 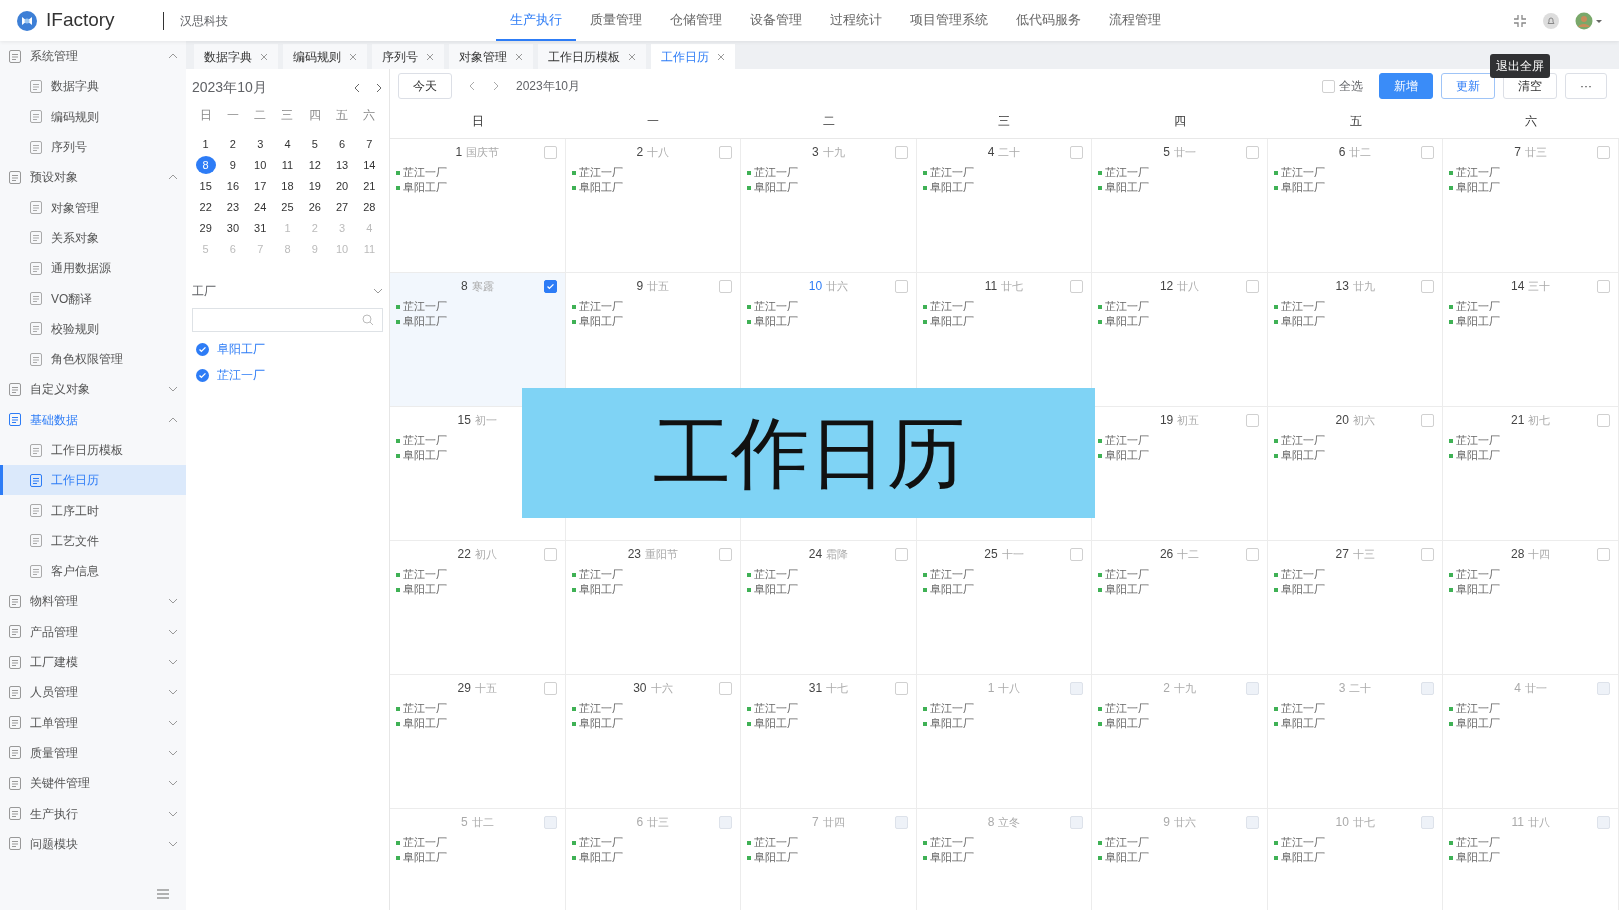 What do you see at coordinates (314, 186) in the screenshot?
I see `date-cell: 19` at bounding box center [314, 186].